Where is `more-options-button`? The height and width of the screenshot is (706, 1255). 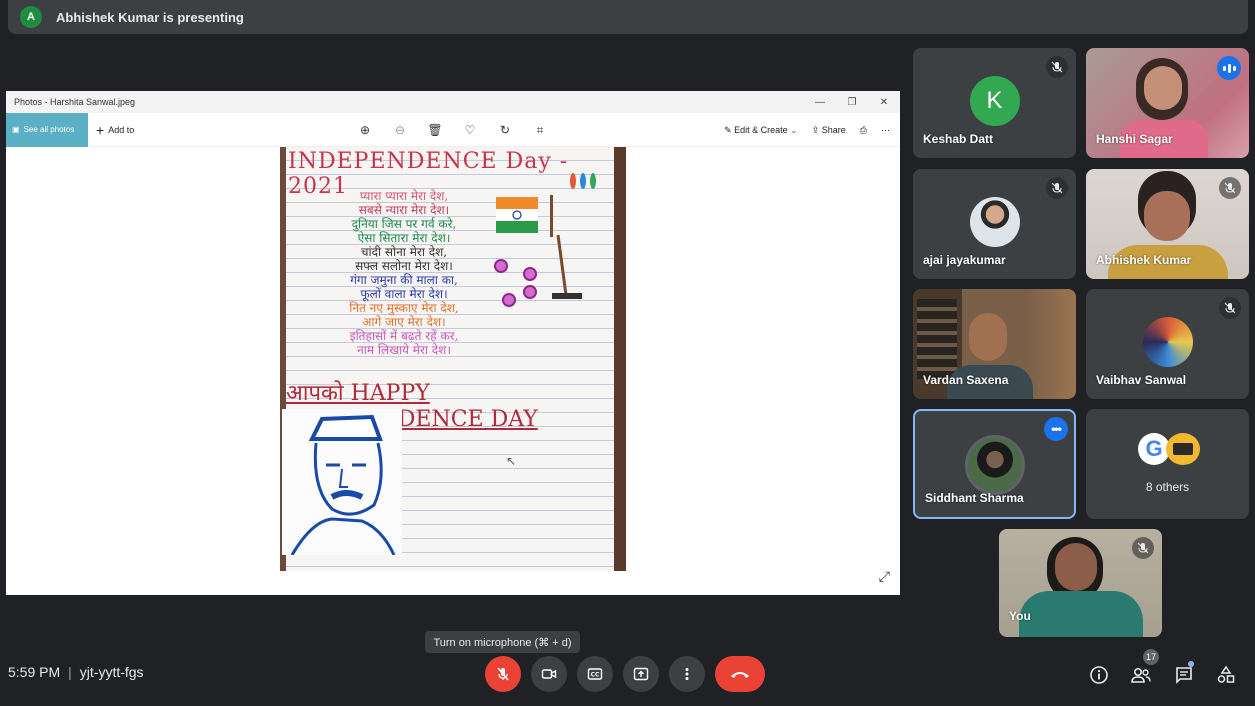
more-options-button is located at coordinates (687, 674).